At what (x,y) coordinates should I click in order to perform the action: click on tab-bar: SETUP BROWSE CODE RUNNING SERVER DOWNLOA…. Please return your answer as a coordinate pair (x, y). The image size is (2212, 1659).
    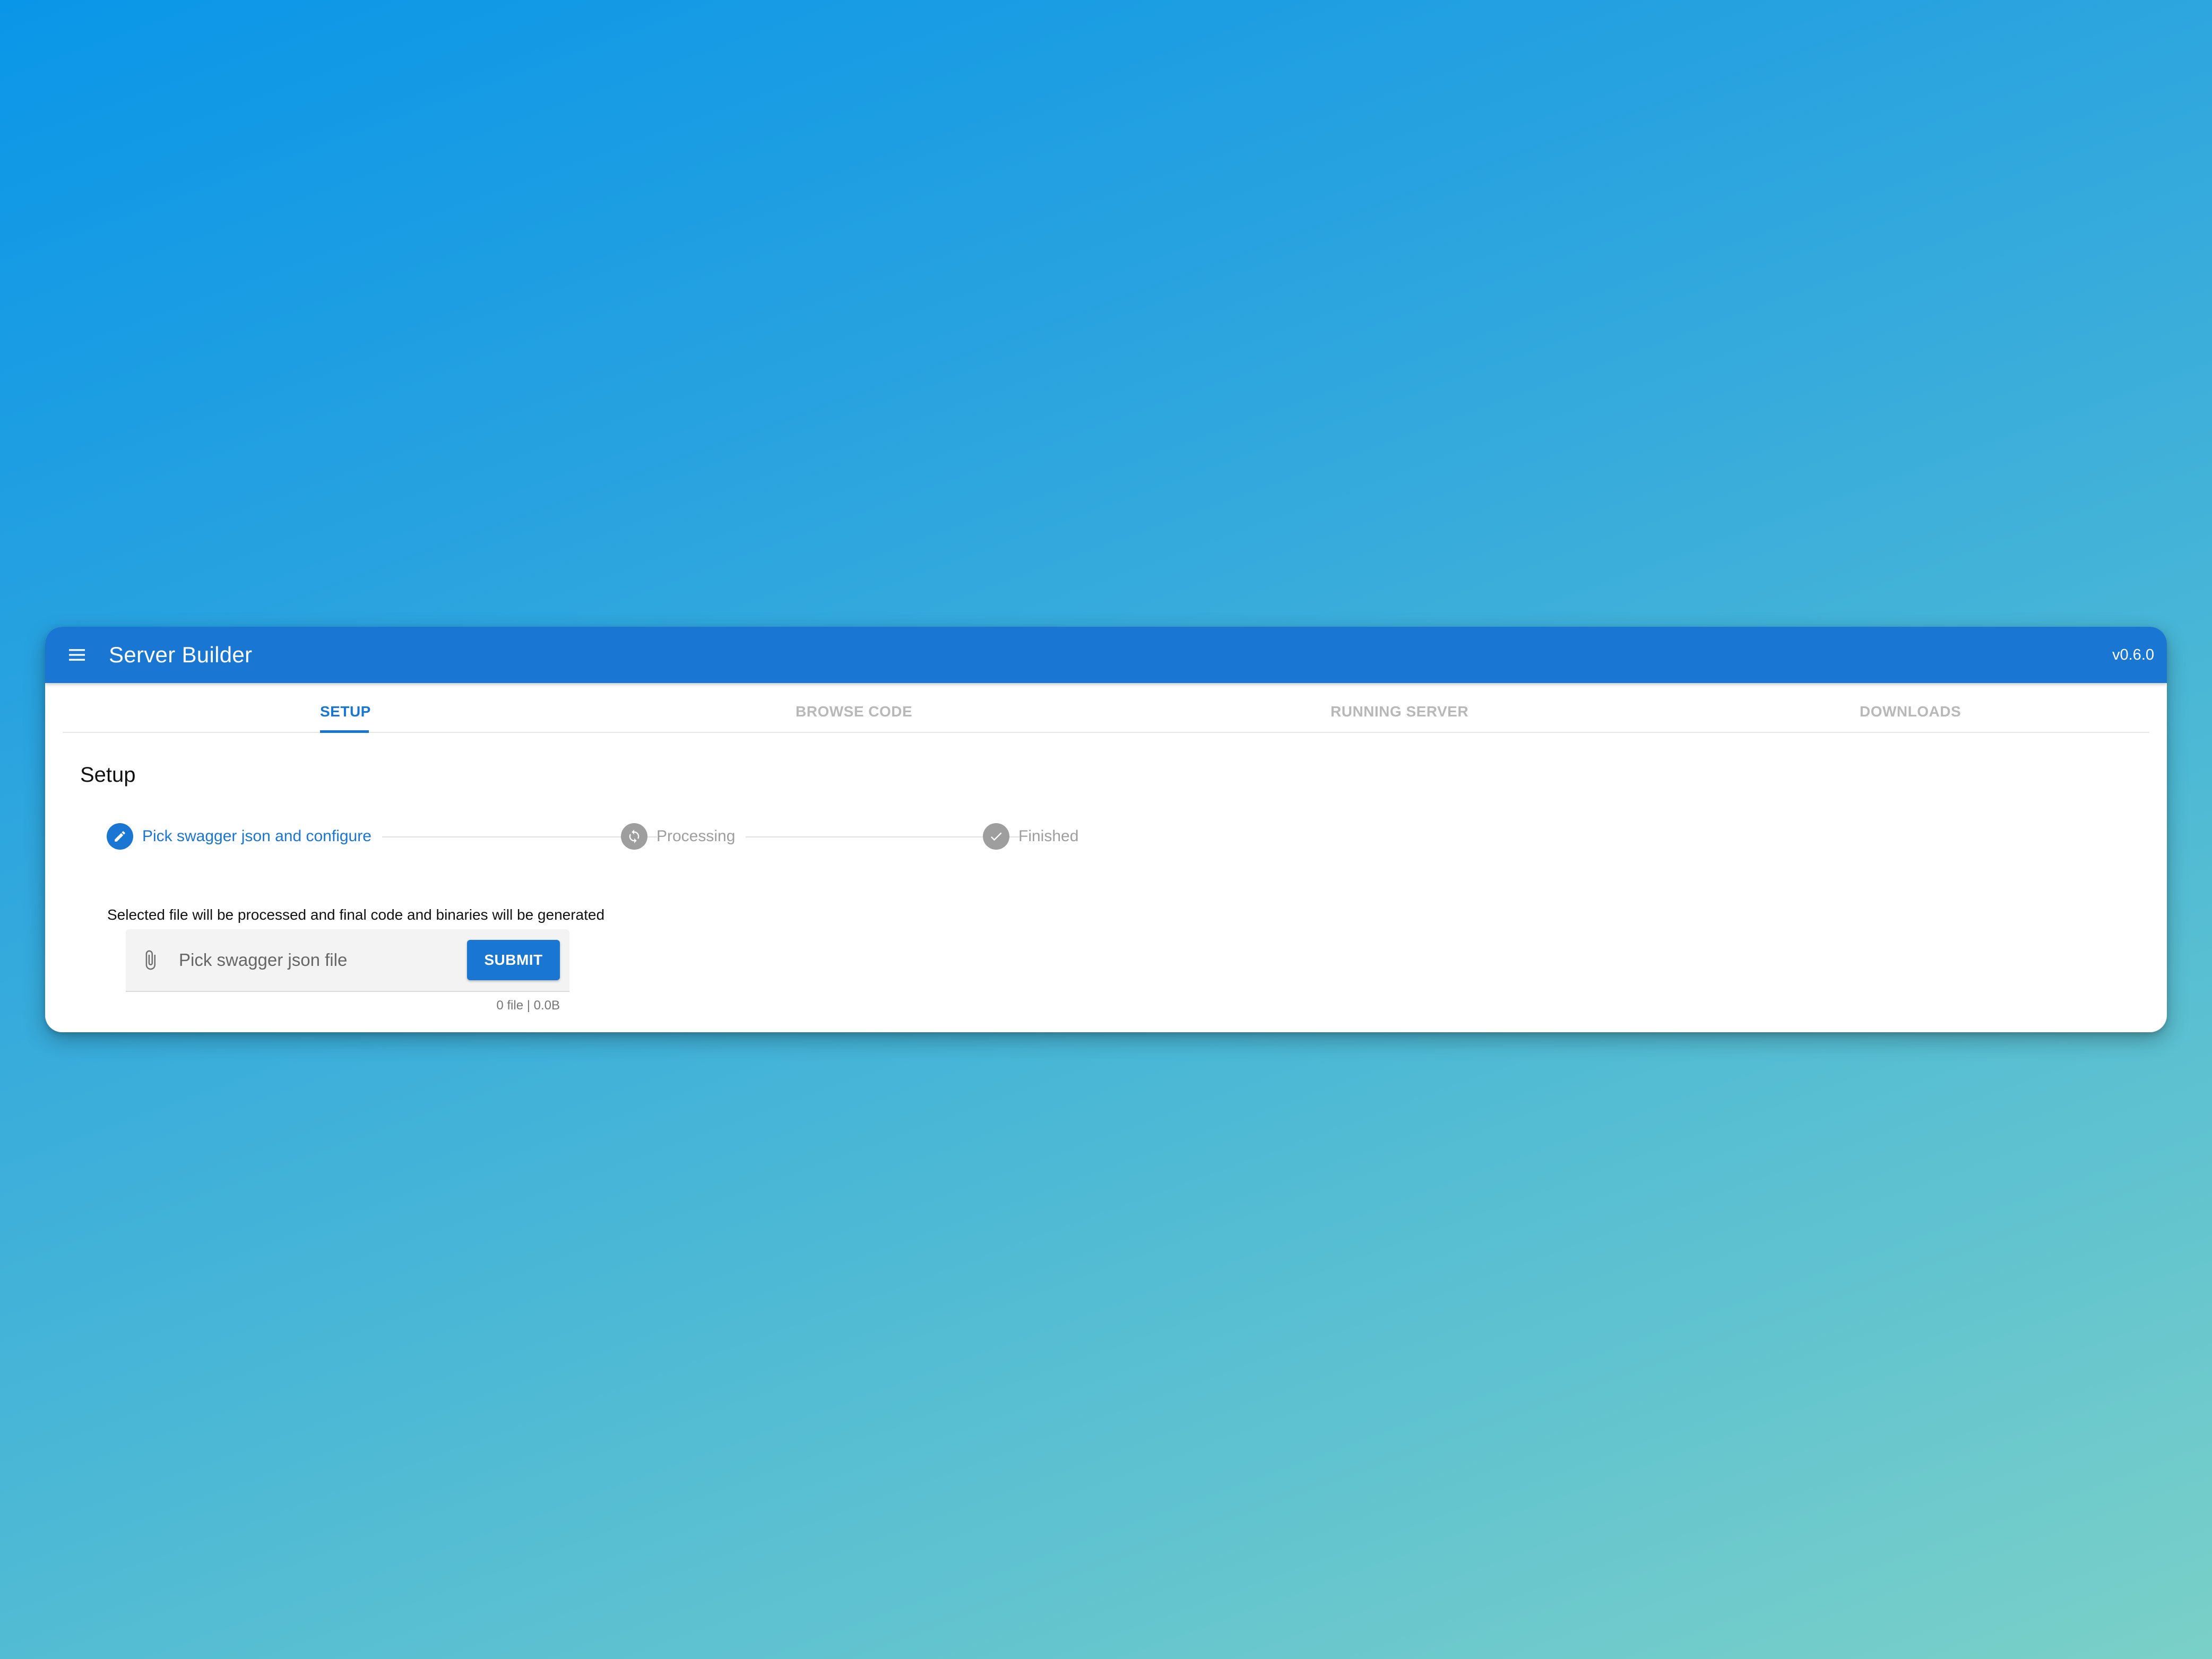
    Looking at the image, I should click on (1106, 708).